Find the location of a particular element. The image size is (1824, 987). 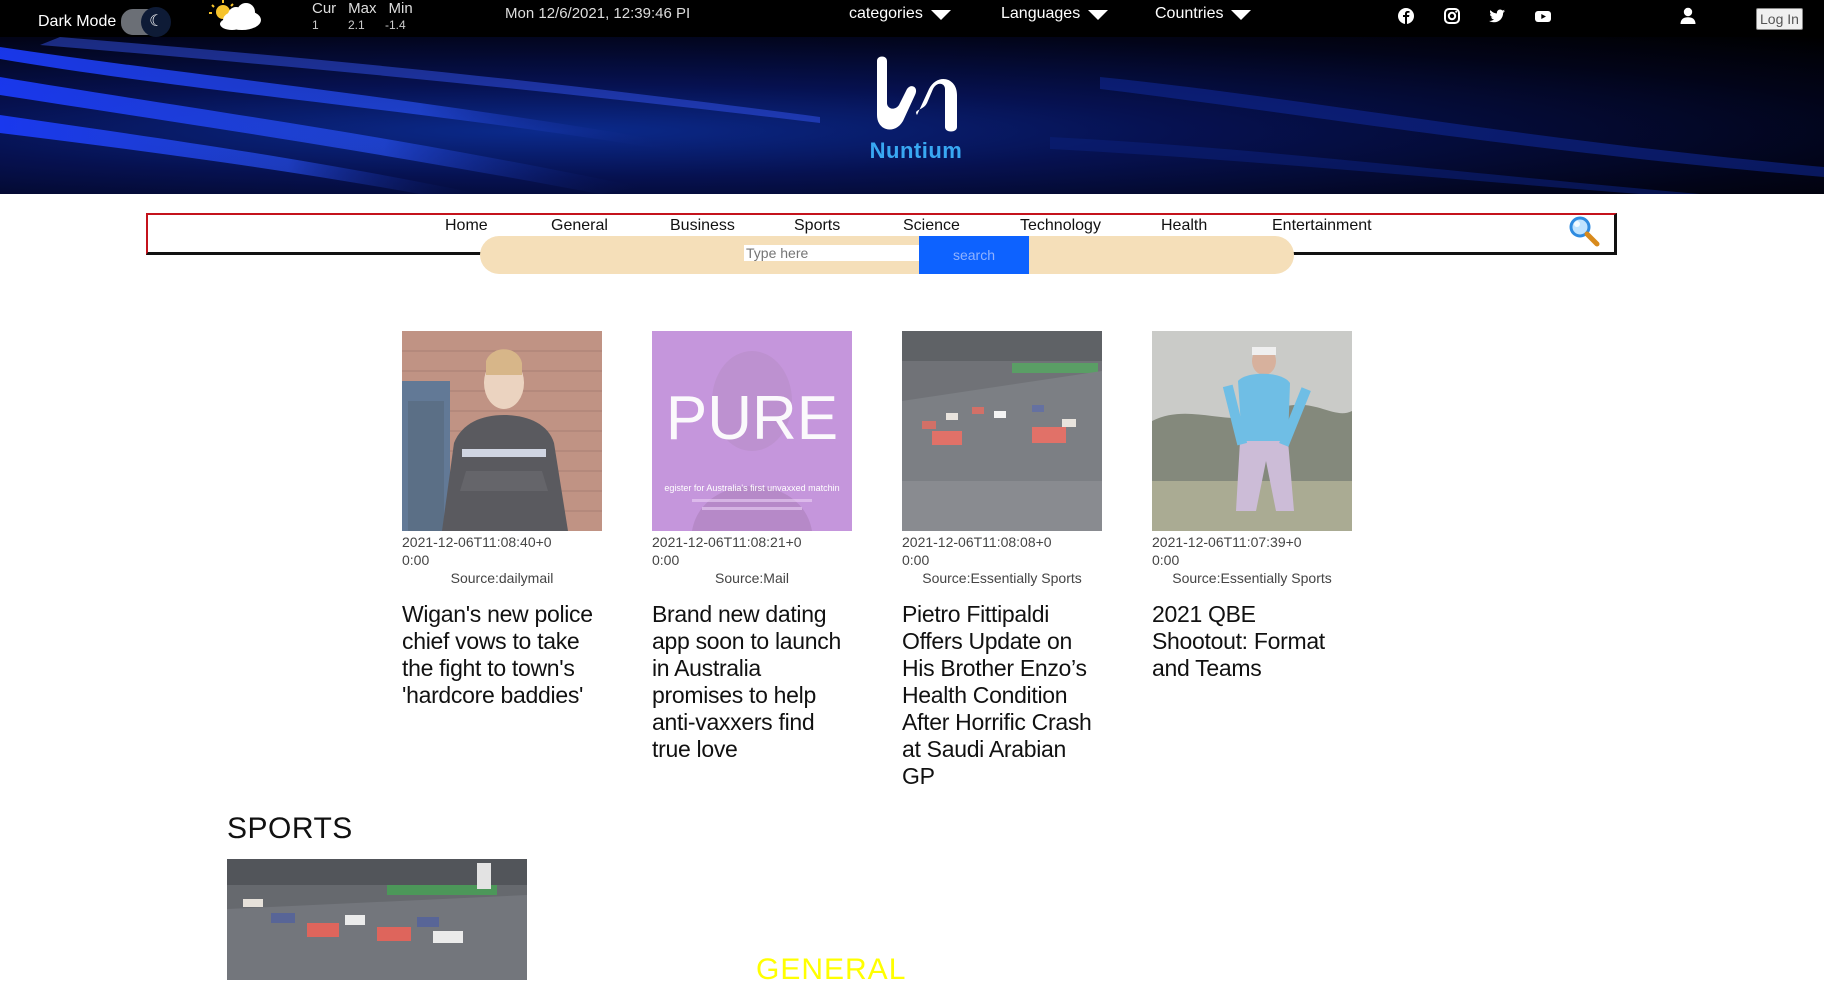

dark-mode-switch: ☾ is located at coordinates (146, 22).